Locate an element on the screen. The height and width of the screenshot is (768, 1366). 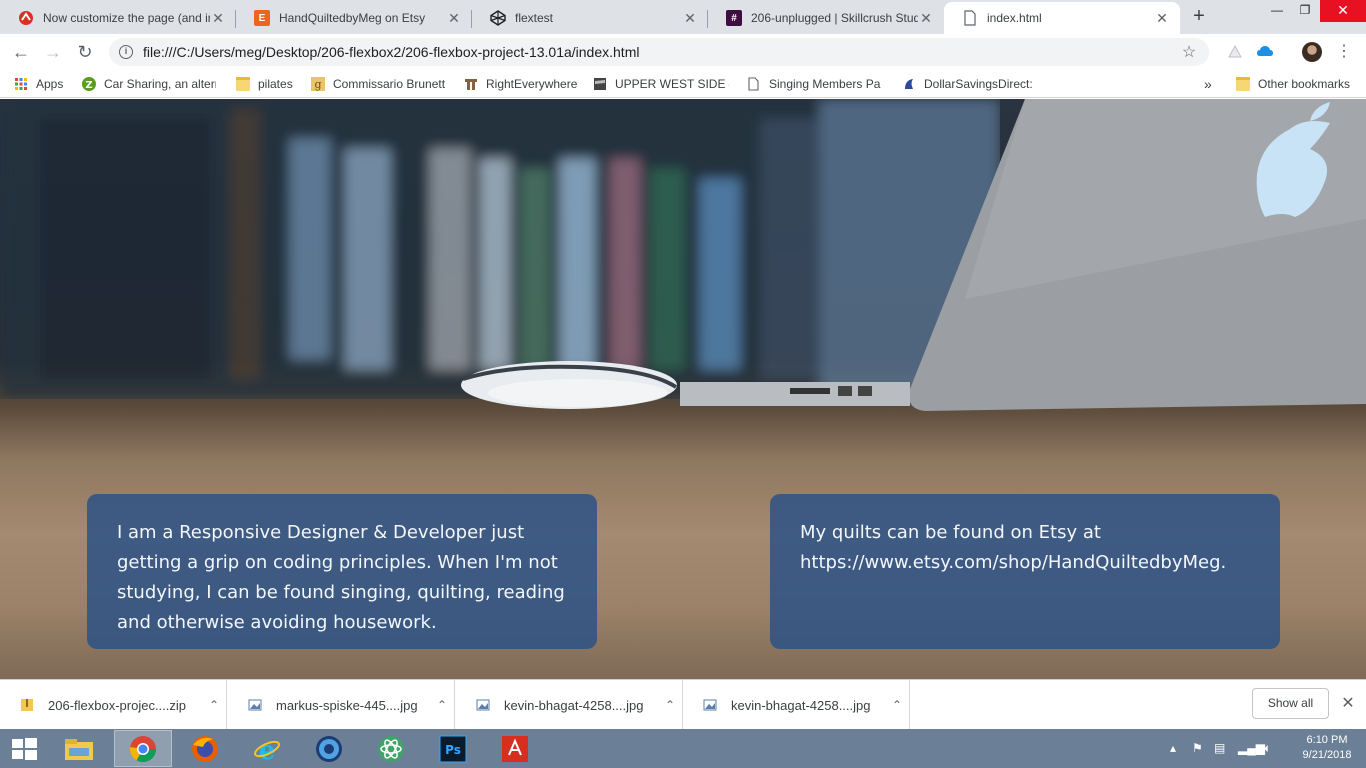
menu-icon: ⋮ is located at coordinates (1344, 52).